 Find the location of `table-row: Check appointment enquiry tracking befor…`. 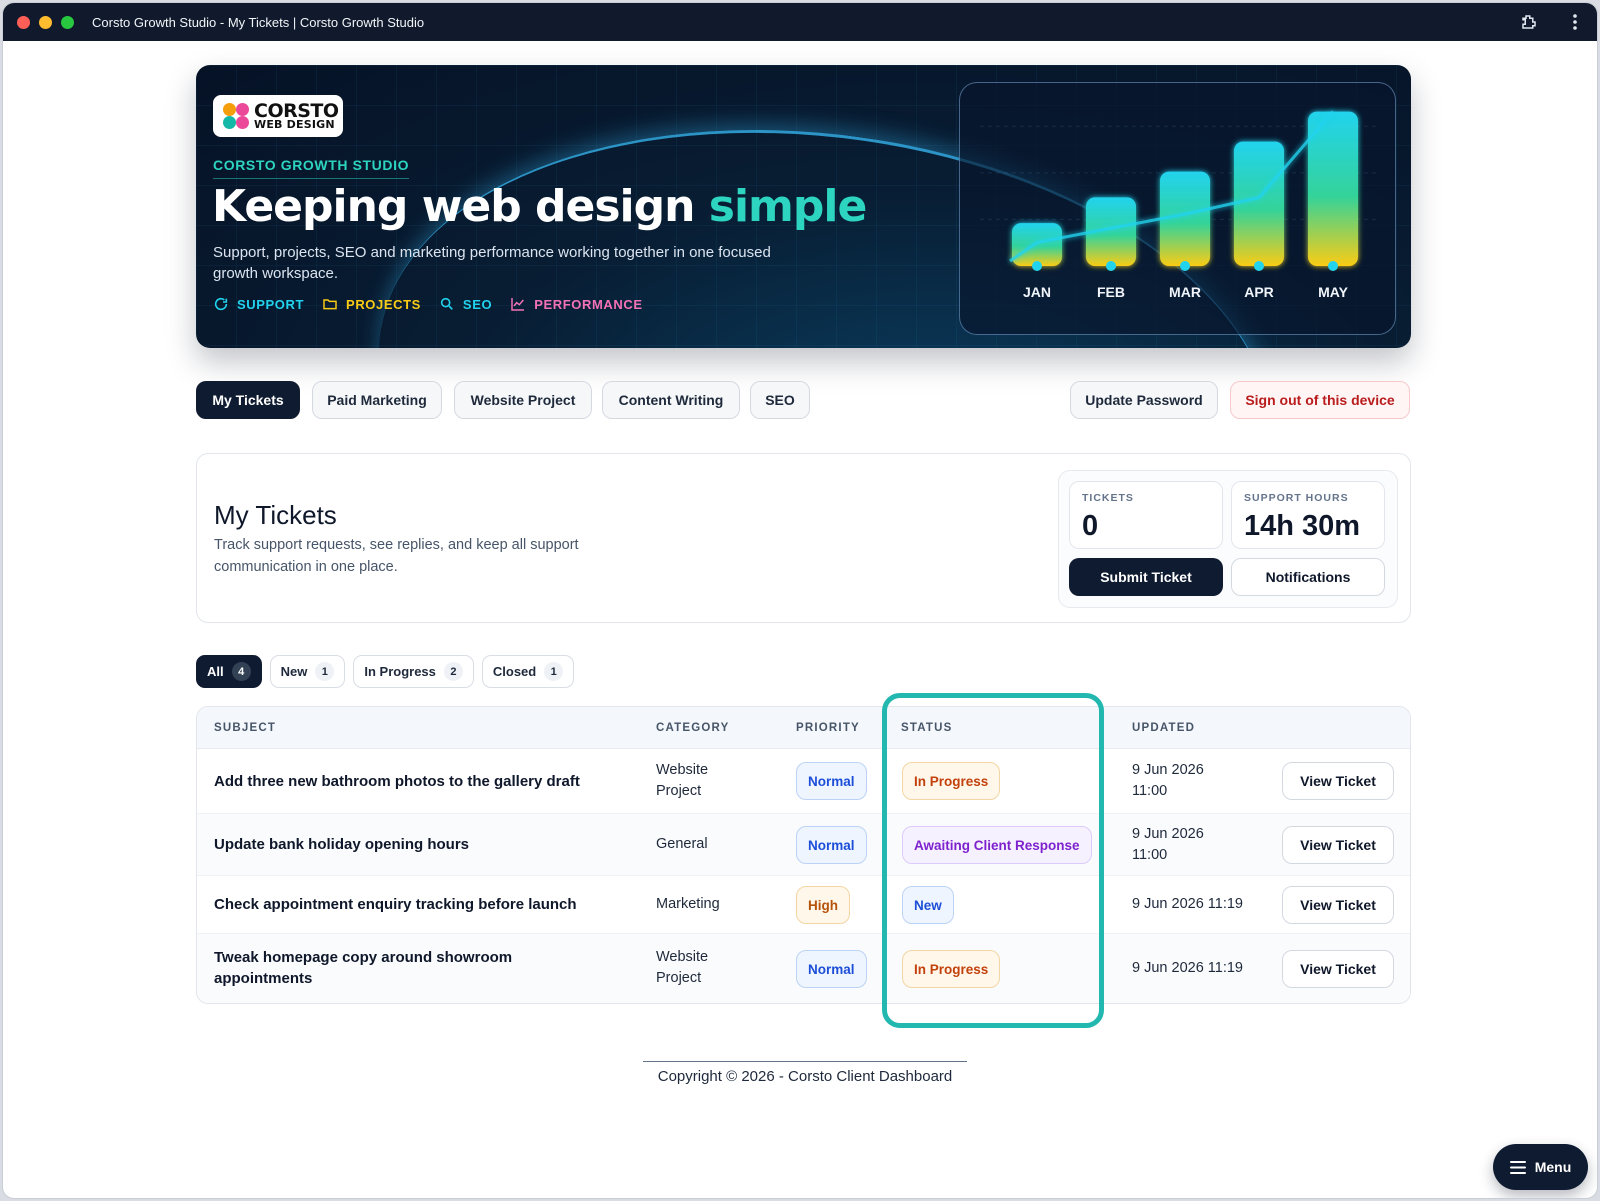

table-row: Check appointment enquiry tracking befor… is located at coordinates (803, 905).